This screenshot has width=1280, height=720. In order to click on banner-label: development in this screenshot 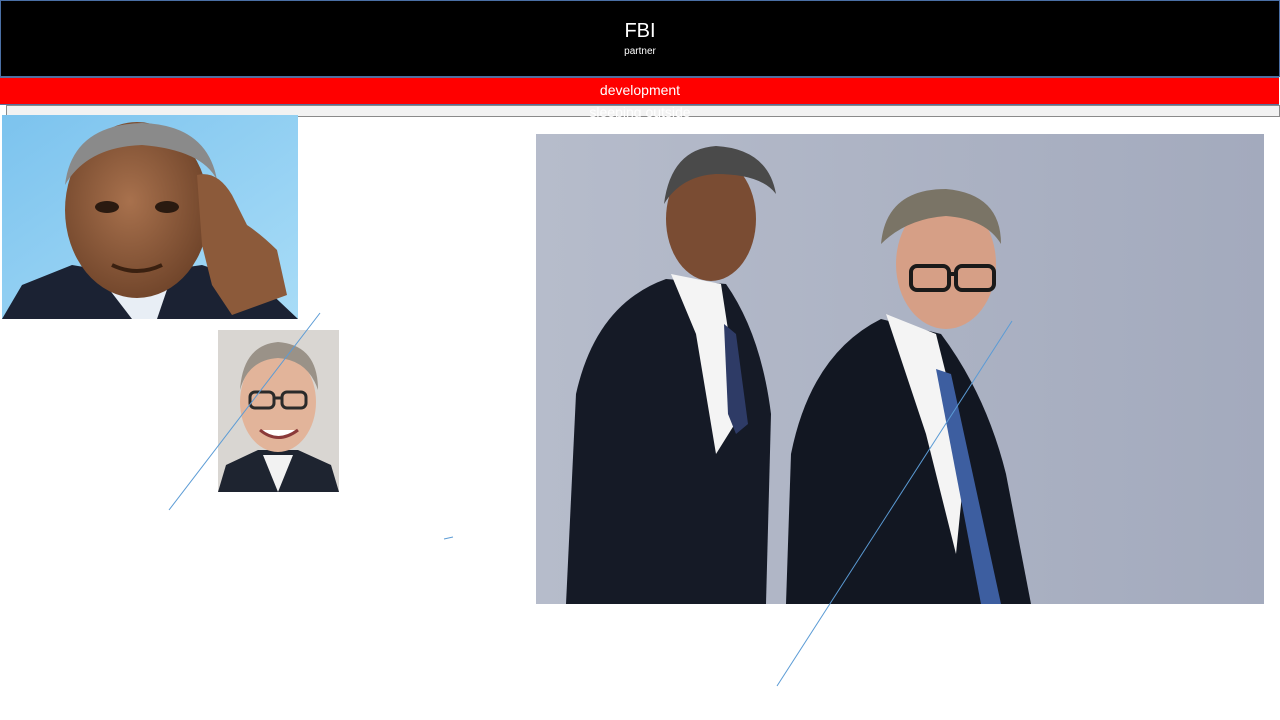, I will do `click(640, 90)`.